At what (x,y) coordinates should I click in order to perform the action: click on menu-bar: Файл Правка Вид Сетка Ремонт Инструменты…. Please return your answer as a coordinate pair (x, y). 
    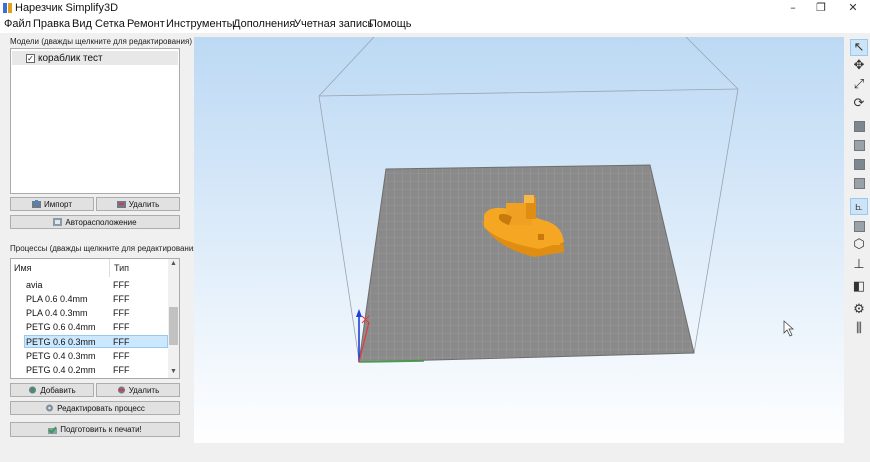
    Looking at the image, I should click on (435, 25).